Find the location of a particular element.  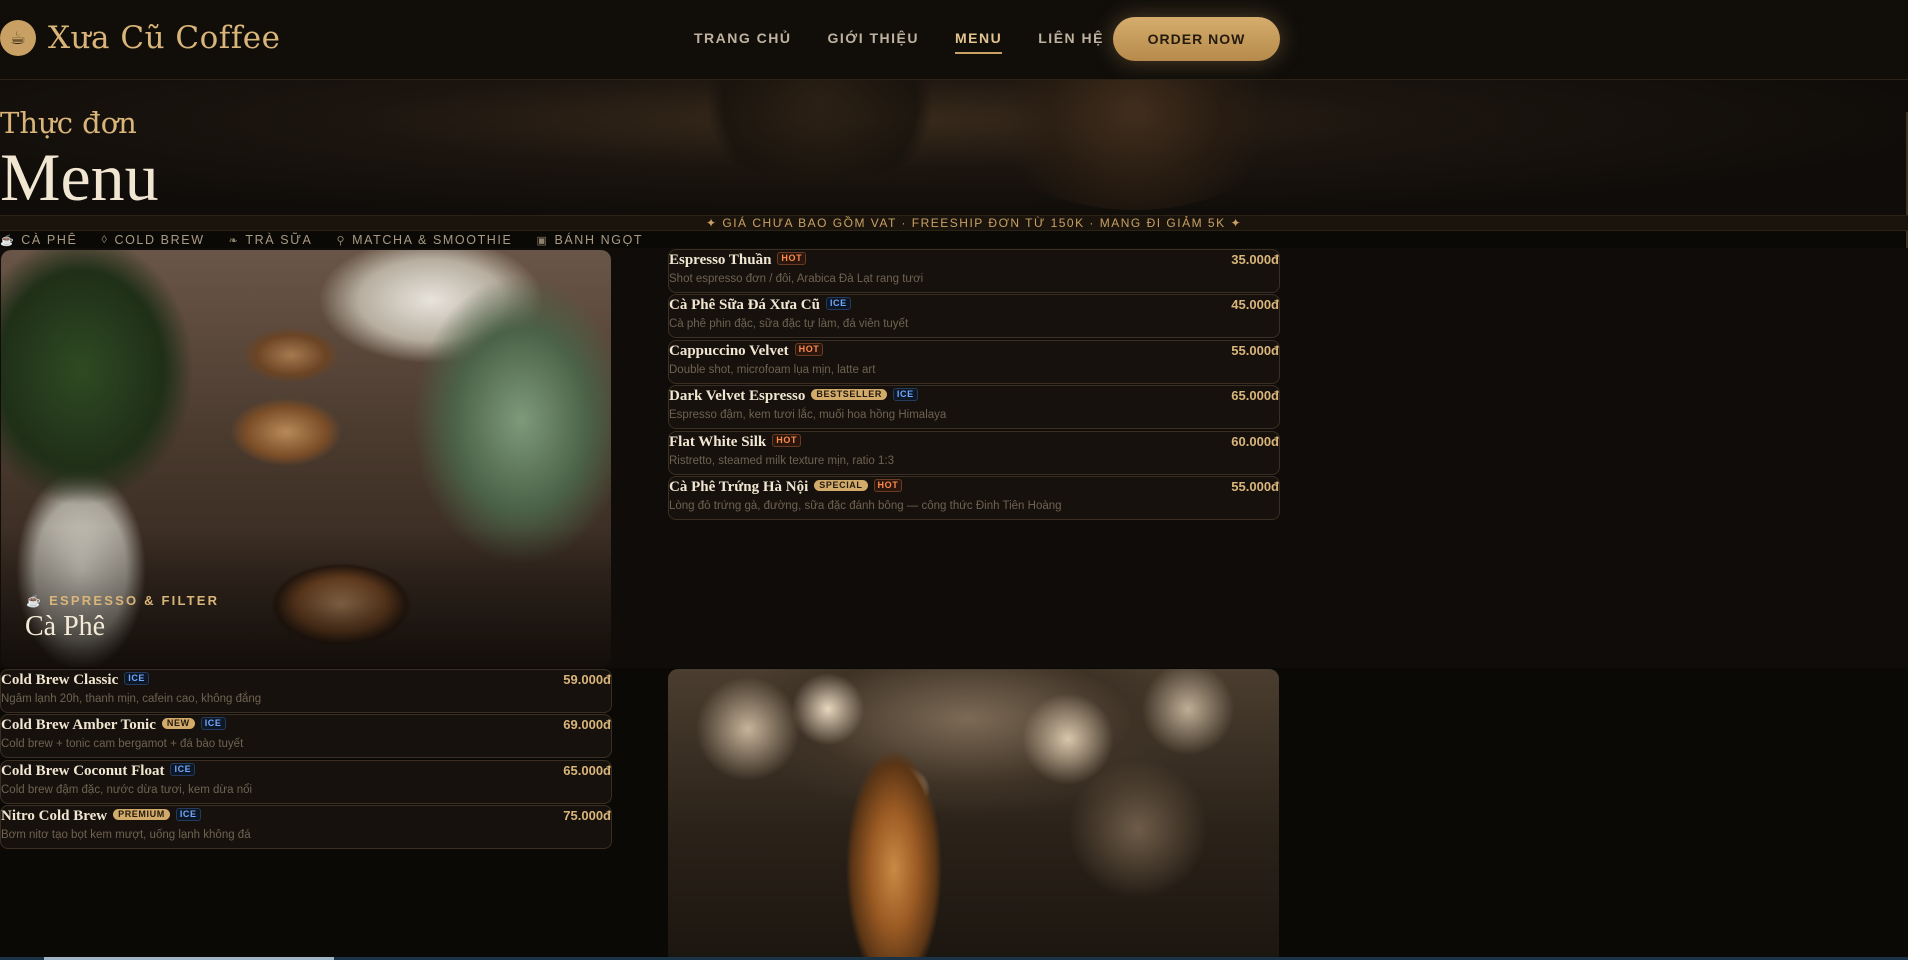

item-name: Cold Brew Classic ICE is located at coordinates (75, 680).